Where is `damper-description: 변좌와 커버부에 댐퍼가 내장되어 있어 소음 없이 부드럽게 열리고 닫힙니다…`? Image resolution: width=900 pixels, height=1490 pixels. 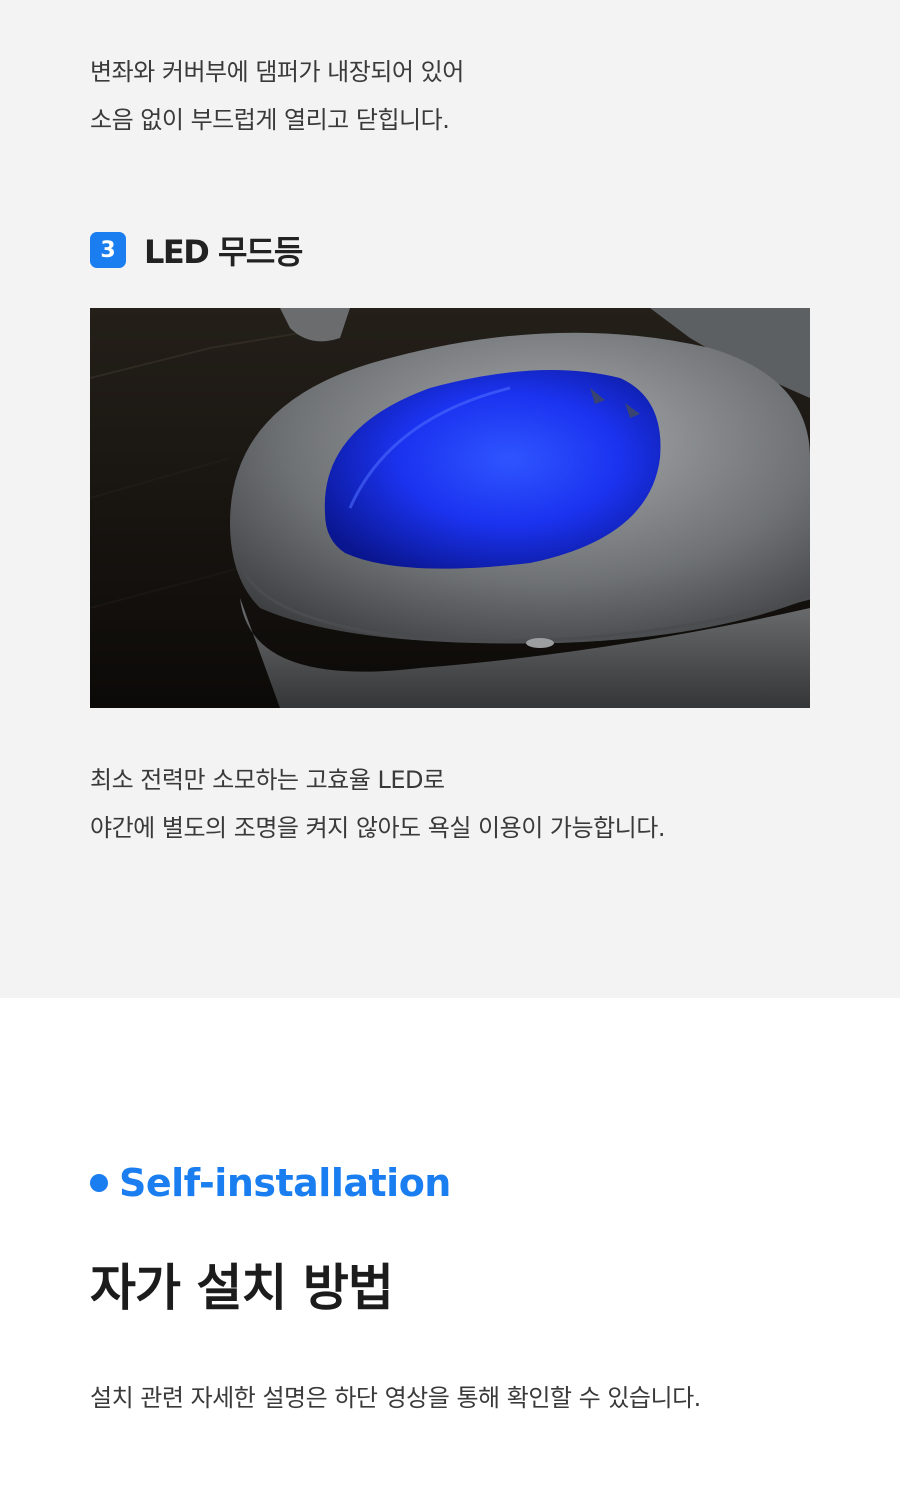
damper-description: 변좌와 커버부에 댐퍼가 내장되어 있어 소음 없이 부드럽게 열리고 닫힙니다… is located at coordinates (277, 96).